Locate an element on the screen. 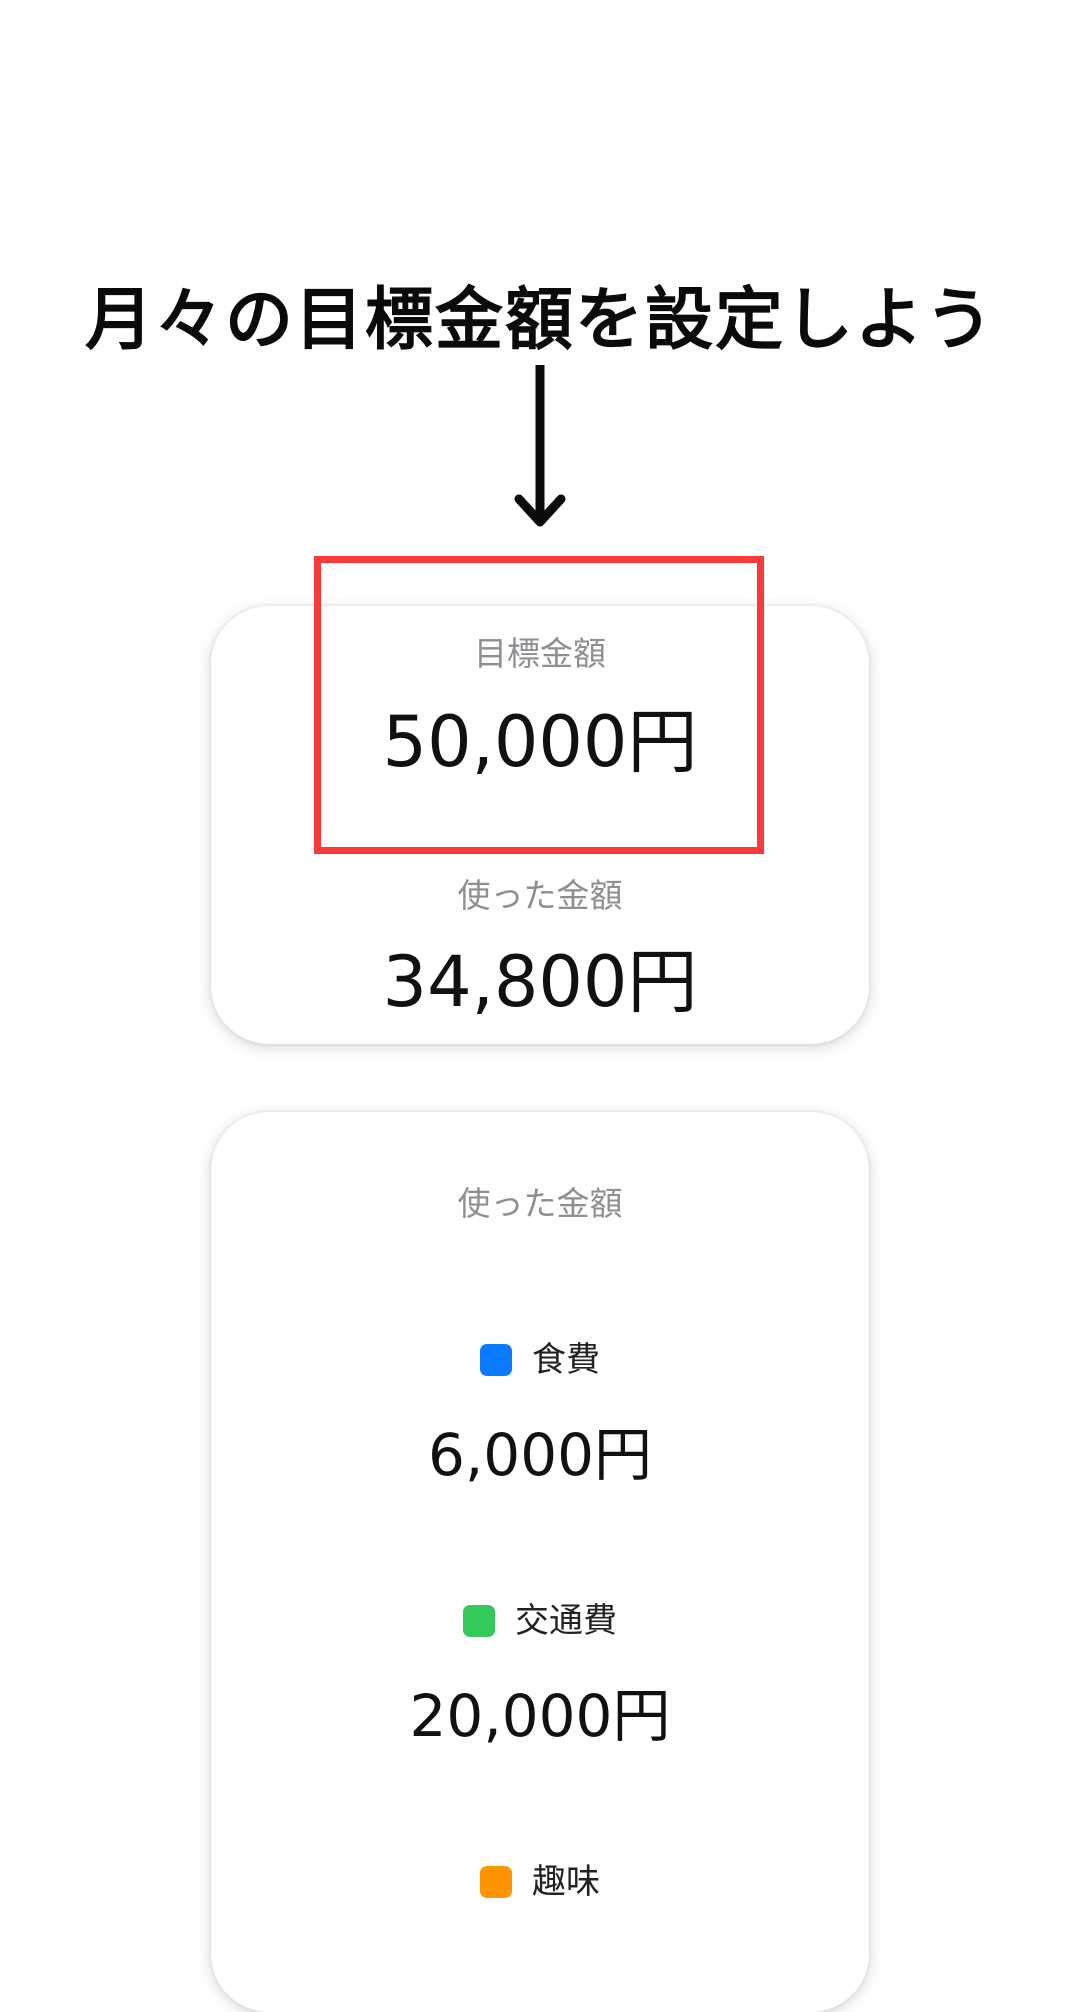 This screenshot has height=2012, width=1080. category-amount: 20,000円 is located at coordinates (540, 1716).